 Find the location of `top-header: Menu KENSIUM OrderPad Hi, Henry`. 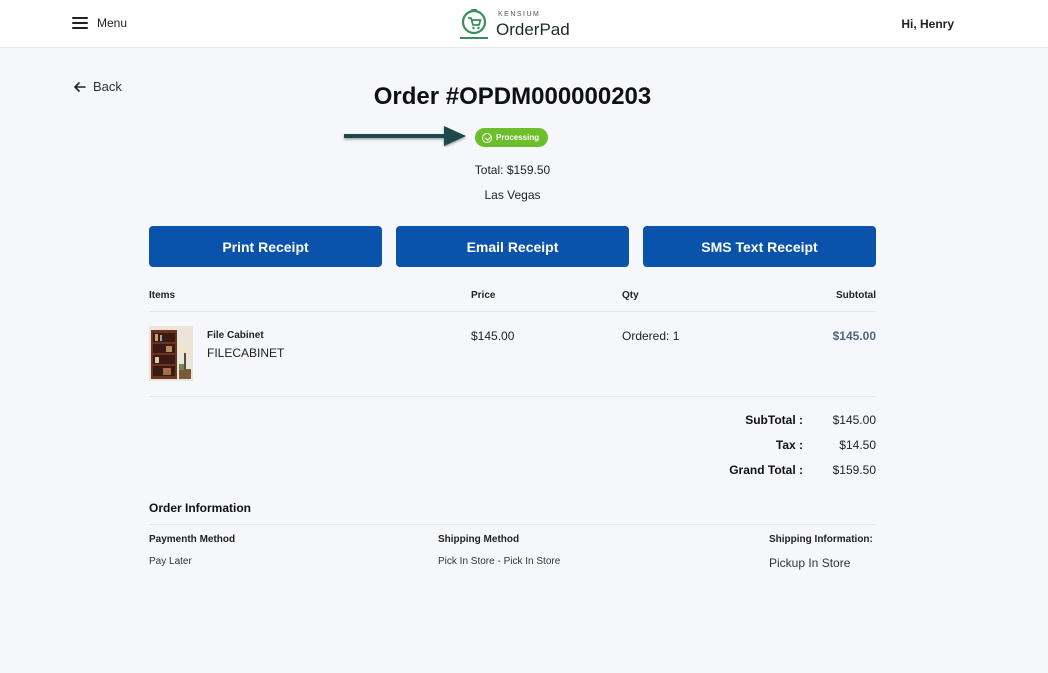

top-header: Menu KENSIUM OrderPad Hi, Henry is located at coordinates (524, 24).